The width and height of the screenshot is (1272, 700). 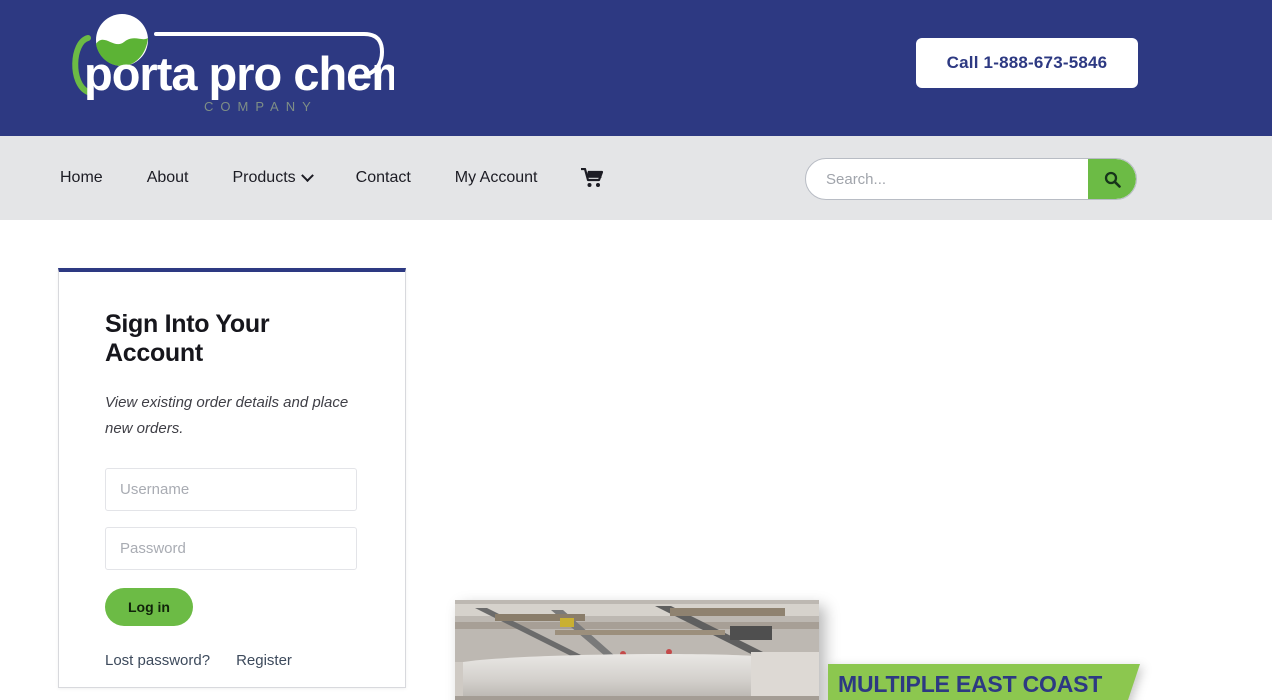 What do you see at coordinates (231, 548) in the screenshot?
I see `password-input` at bounding box center [231, 548].